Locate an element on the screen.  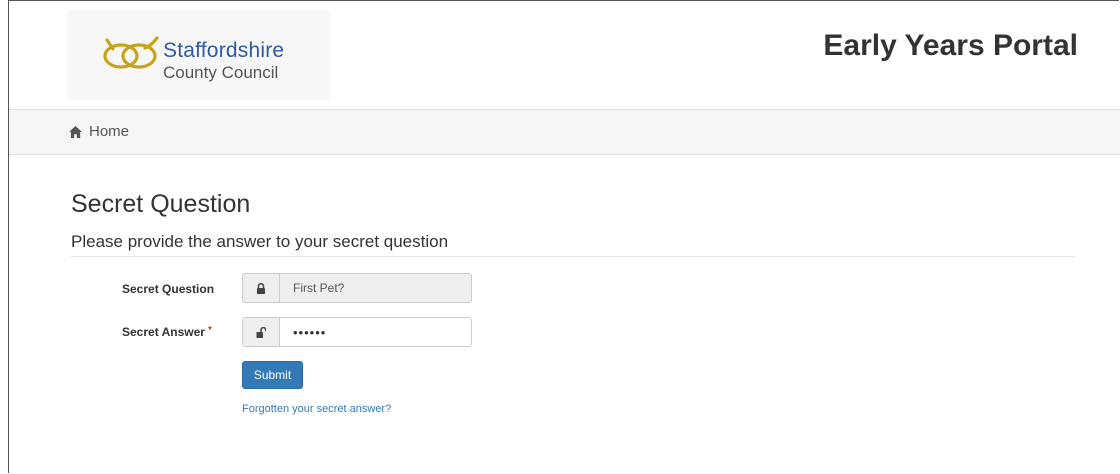
page-title: Secret Question is located at coordinates (161, 204).